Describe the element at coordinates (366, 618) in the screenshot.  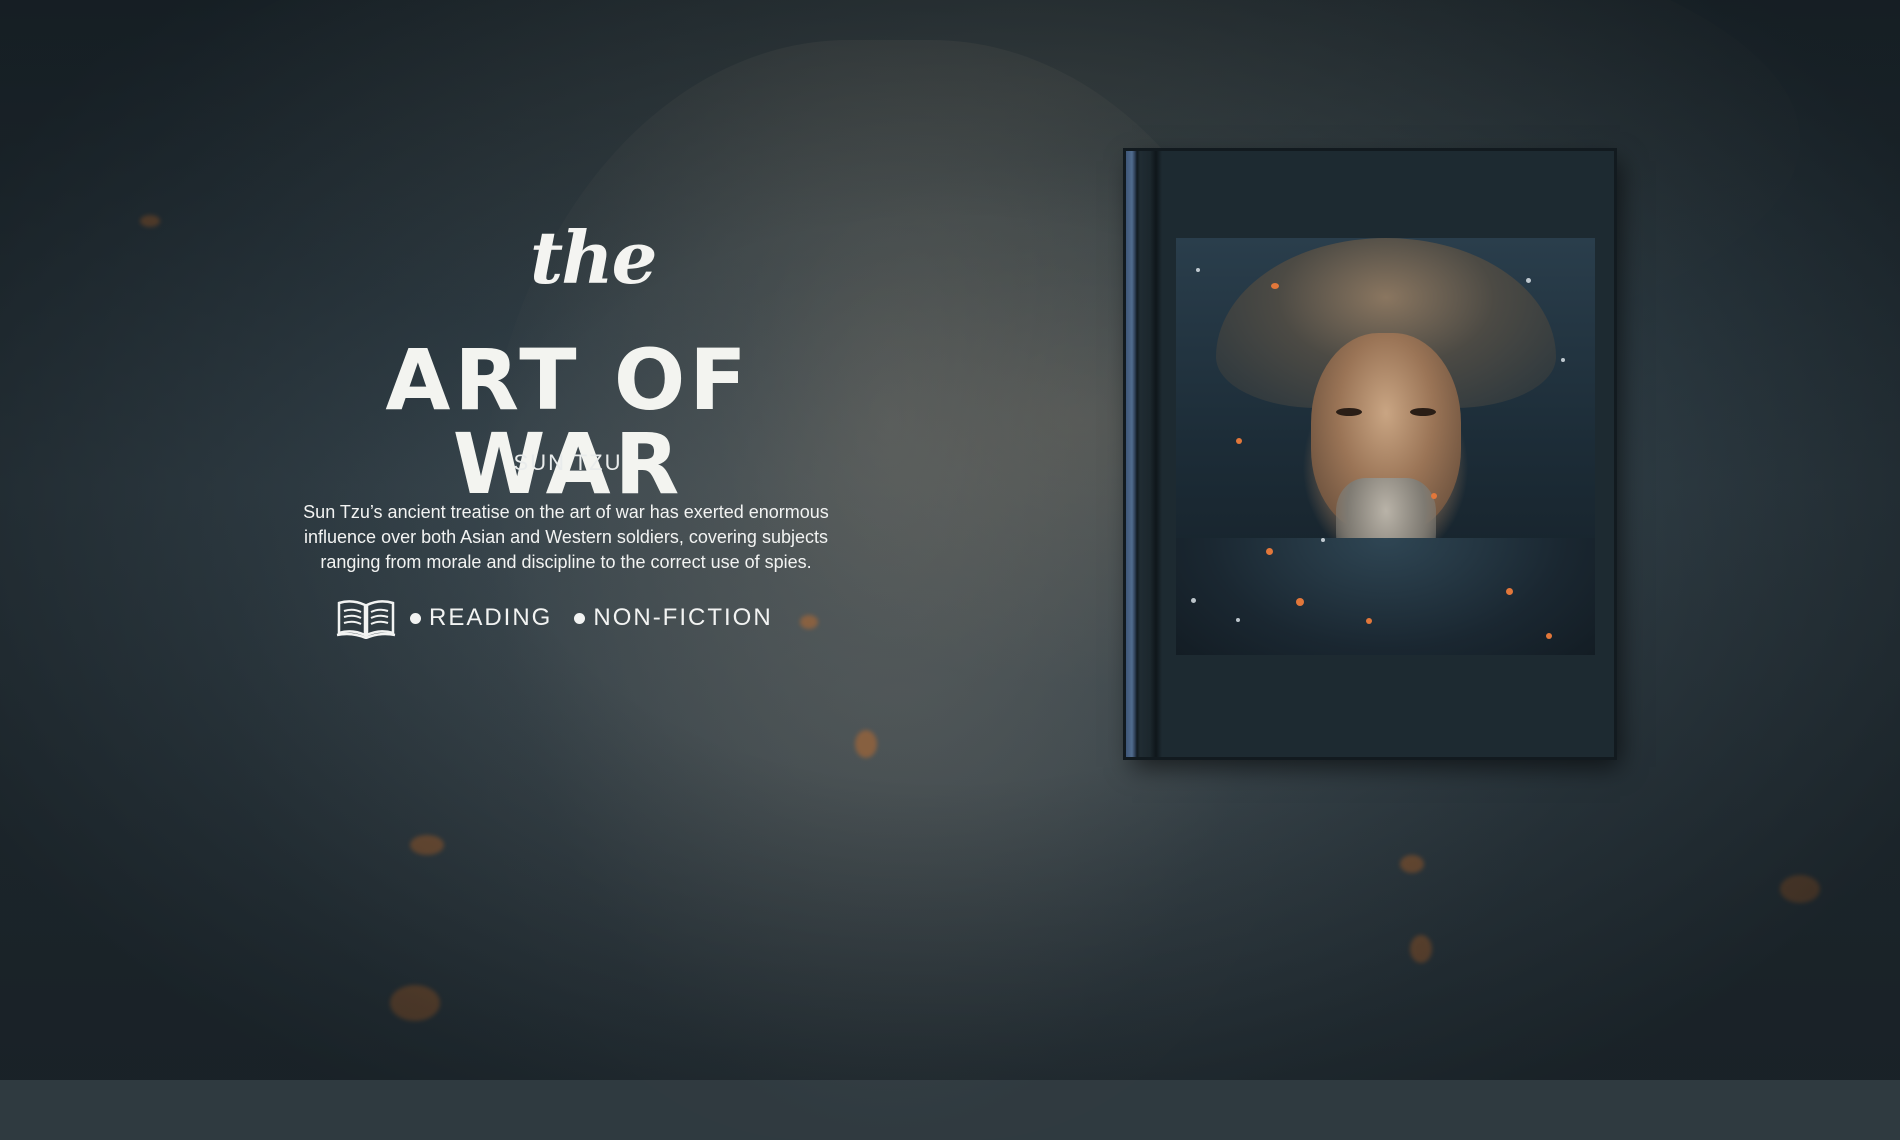
I see `open-book-icon` at that location.